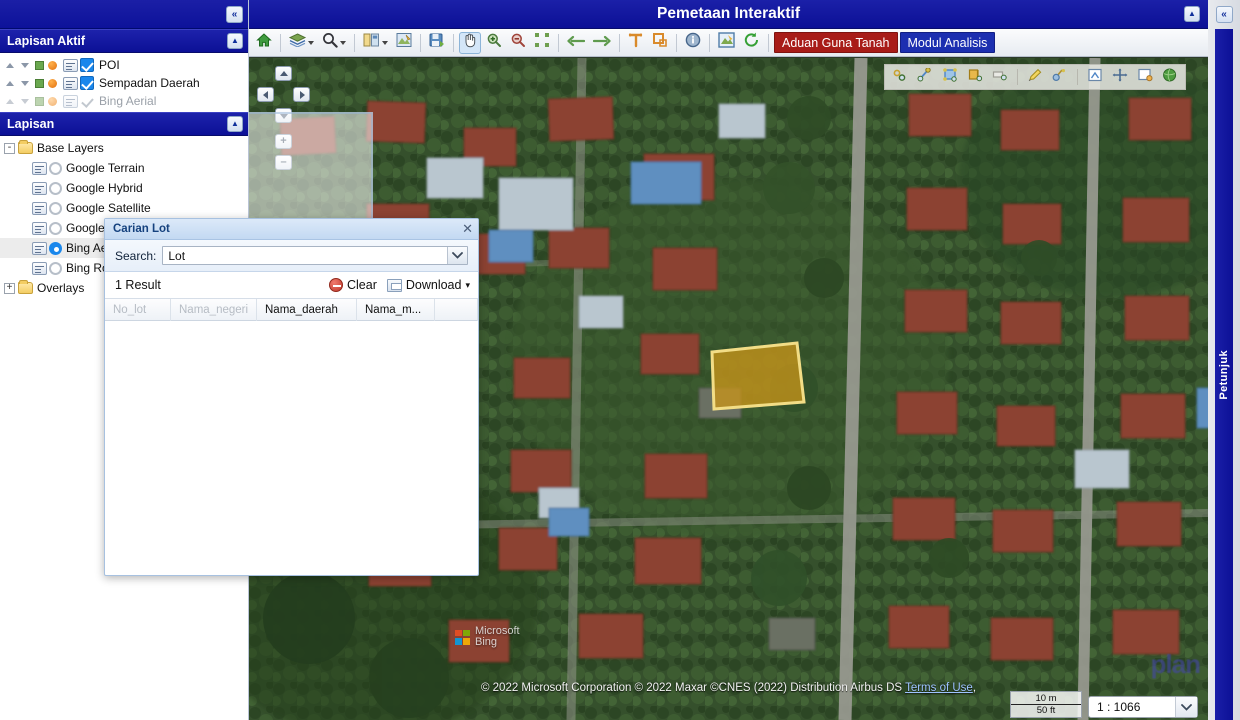 The width and height of the screenshot is (1240, 720). Describe the element at coordinates (301, 94) in the screenshot. I see `pan-right-button` at that location.